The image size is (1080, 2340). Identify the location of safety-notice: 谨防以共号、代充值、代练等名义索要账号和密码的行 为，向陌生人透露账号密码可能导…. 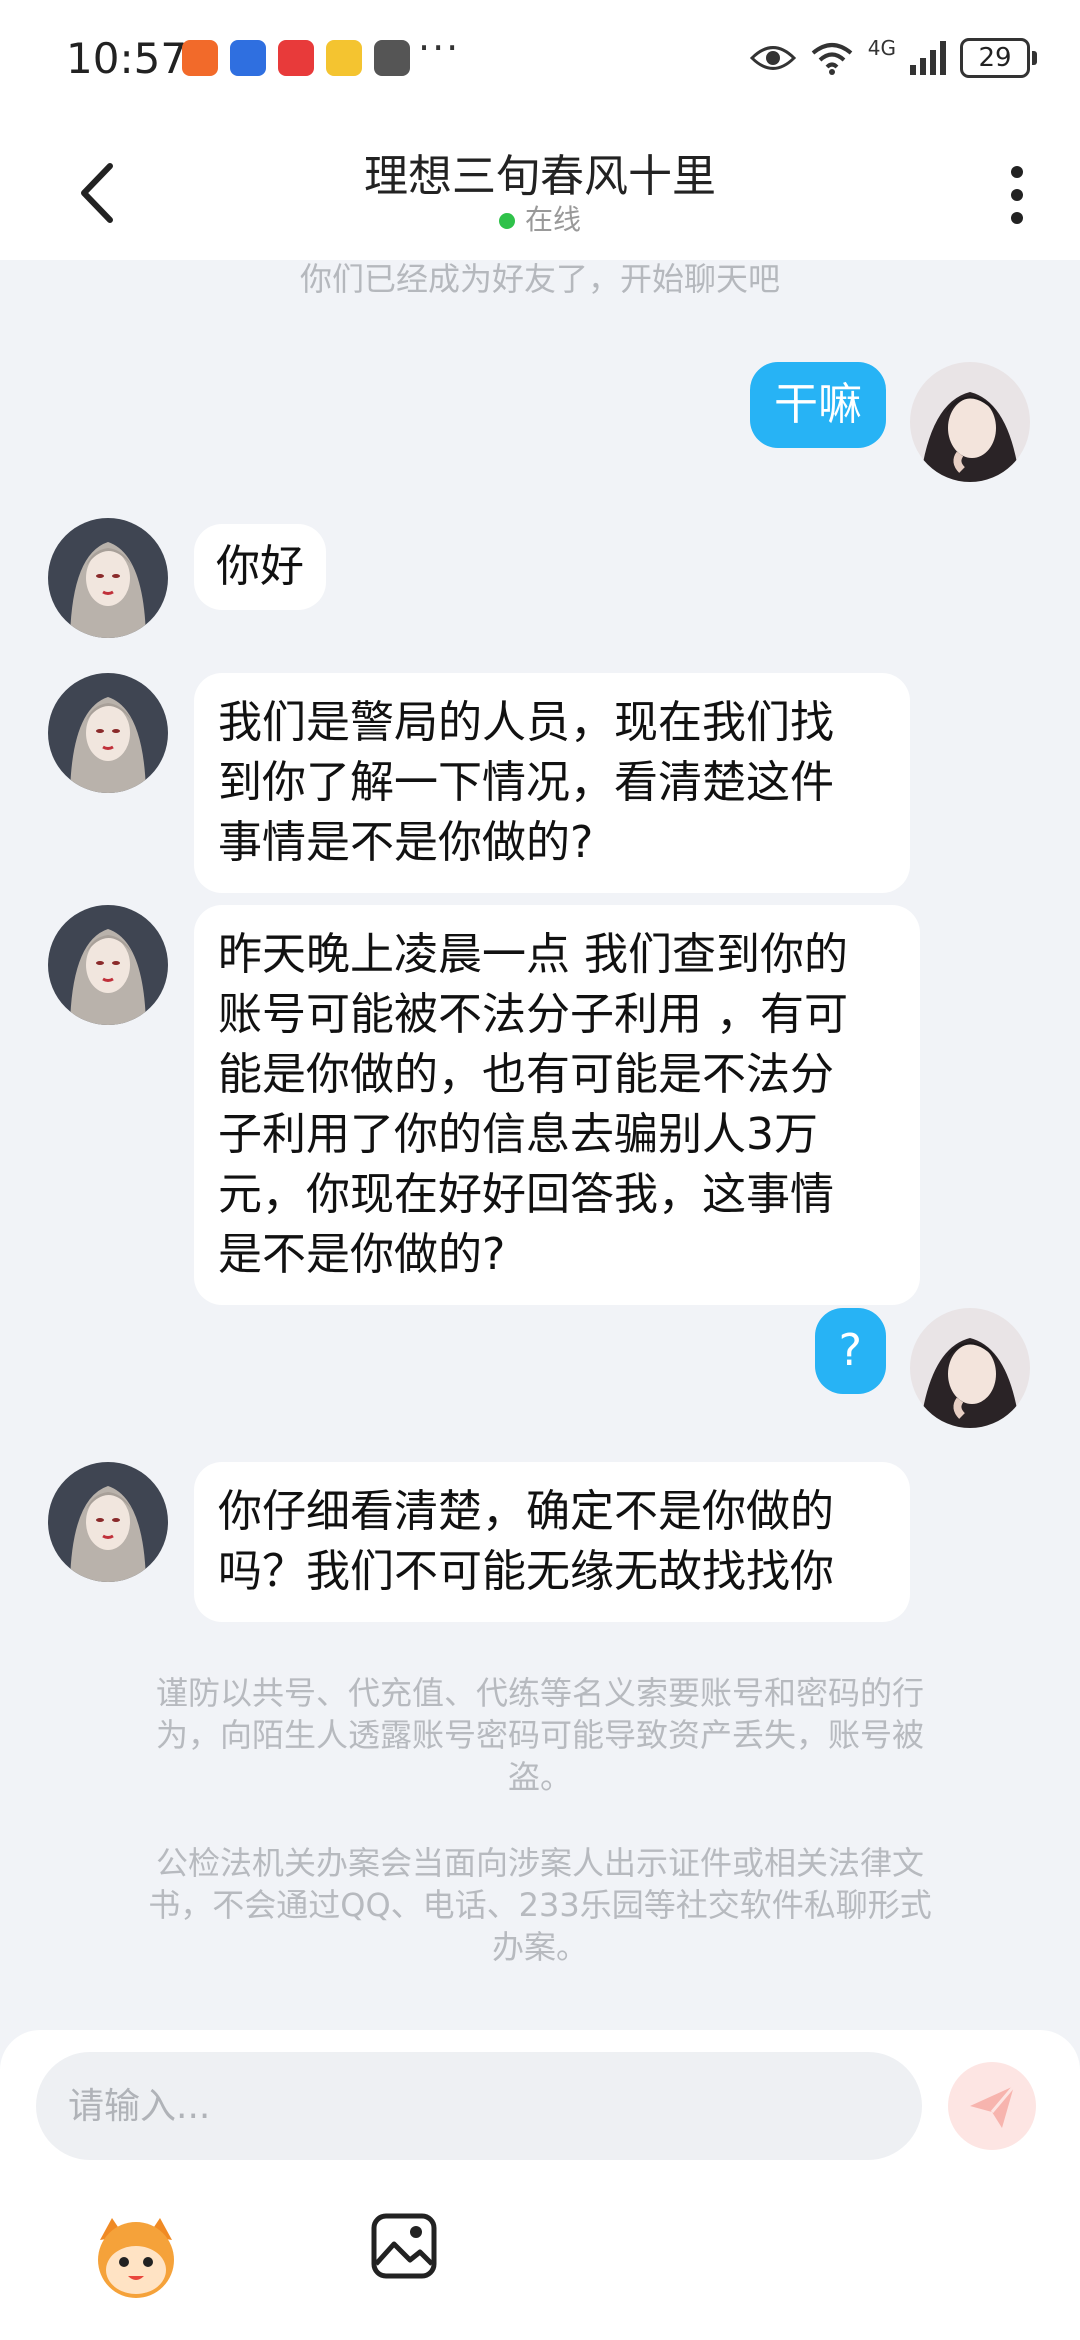
(540, 1735).